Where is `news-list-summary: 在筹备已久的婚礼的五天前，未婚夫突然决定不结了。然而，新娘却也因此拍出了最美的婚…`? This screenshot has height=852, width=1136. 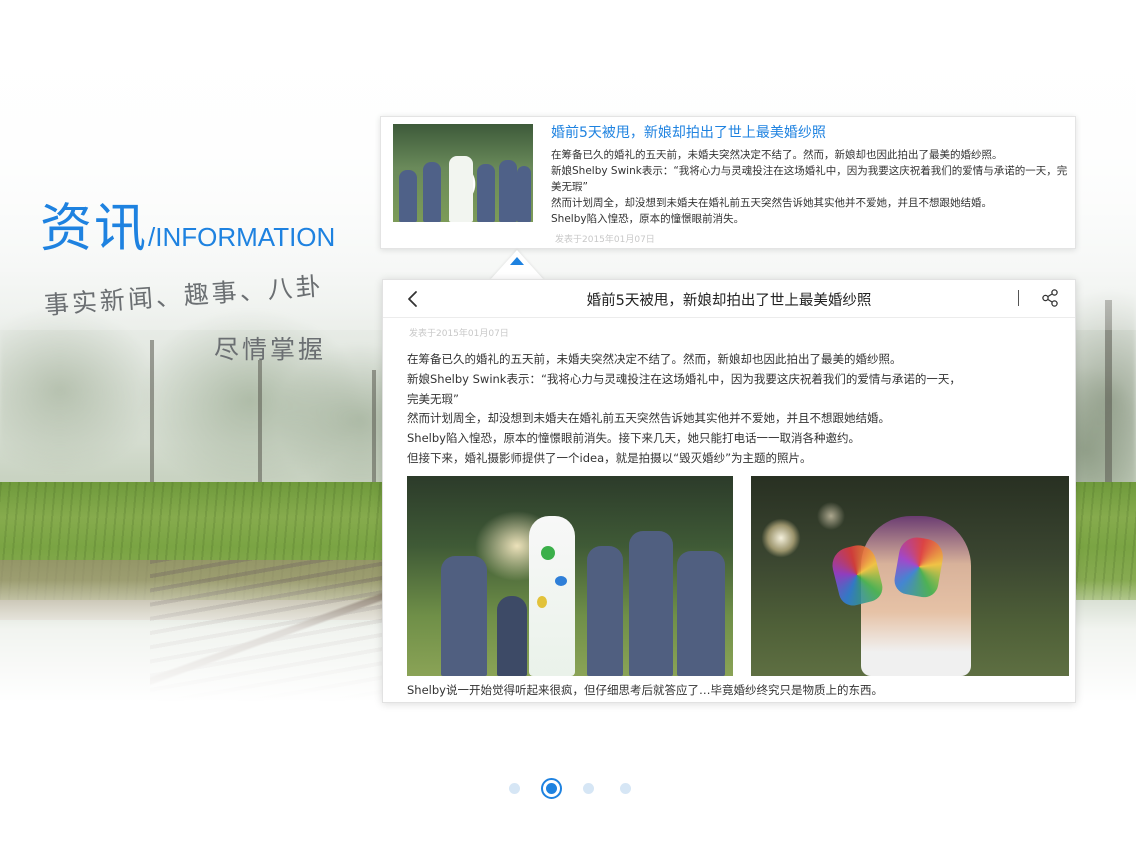 news-list-summary: 在筹备已久的婚礼的五天前，未婚夫突然决定不结了。然而，新娘却也因此拍出了最美的婚… is located at coordinates (810, 187).